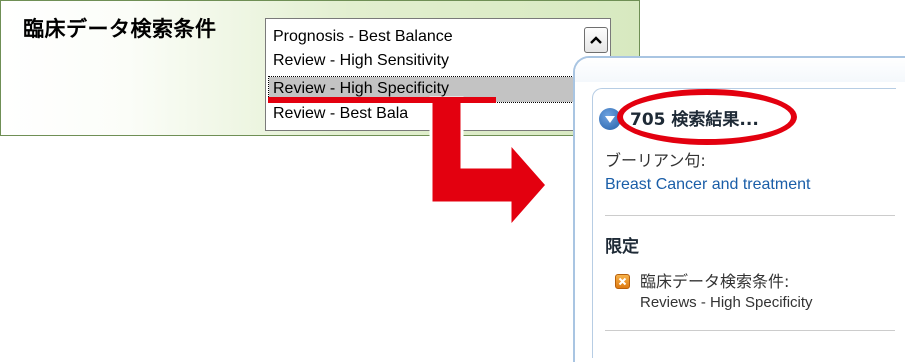 The height and width of the screenshot is (362, 908). I want to click on results-panel-header, so click(740, 70).